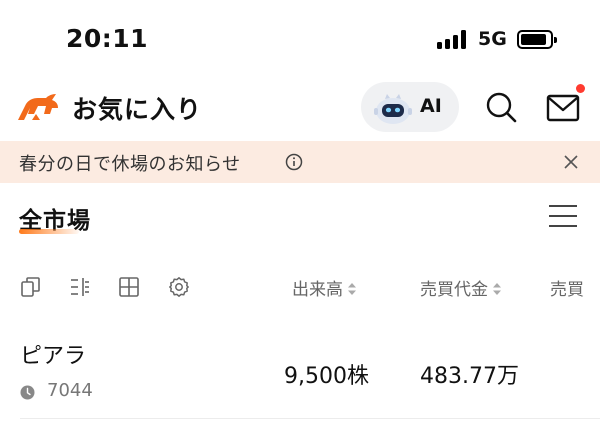 The height and width of the screenshot is (445, 600). What do you see at coordinates (129, 287) in the screenshot?
I see `grid-view-icon` at bounding box center [129, 287].